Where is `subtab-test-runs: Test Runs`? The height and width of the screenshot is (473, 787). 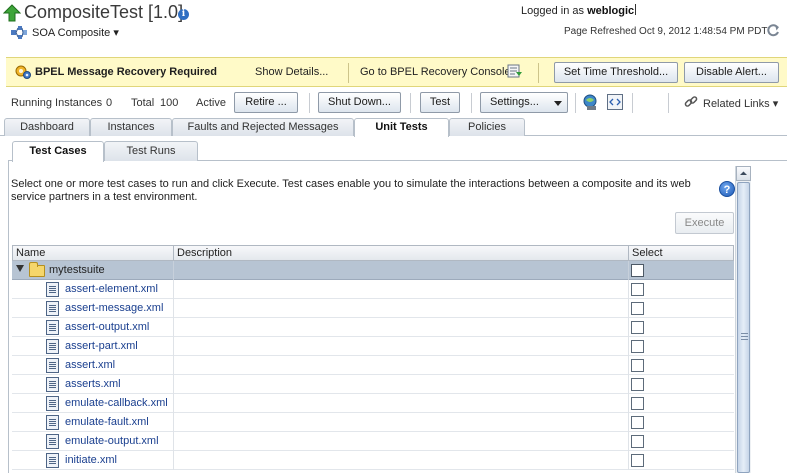 subtab-test-runs: Test Runs is located at coordinates (151, 151).